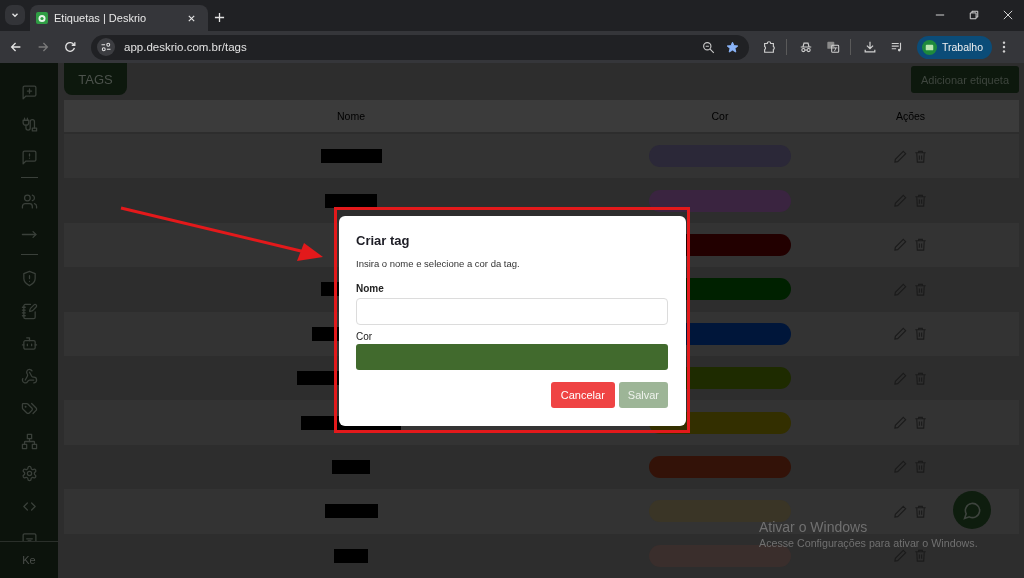 The image size is (1024, 578). I want to click on tab-title: Etiquetas | Deskrio, so click(117, 18).